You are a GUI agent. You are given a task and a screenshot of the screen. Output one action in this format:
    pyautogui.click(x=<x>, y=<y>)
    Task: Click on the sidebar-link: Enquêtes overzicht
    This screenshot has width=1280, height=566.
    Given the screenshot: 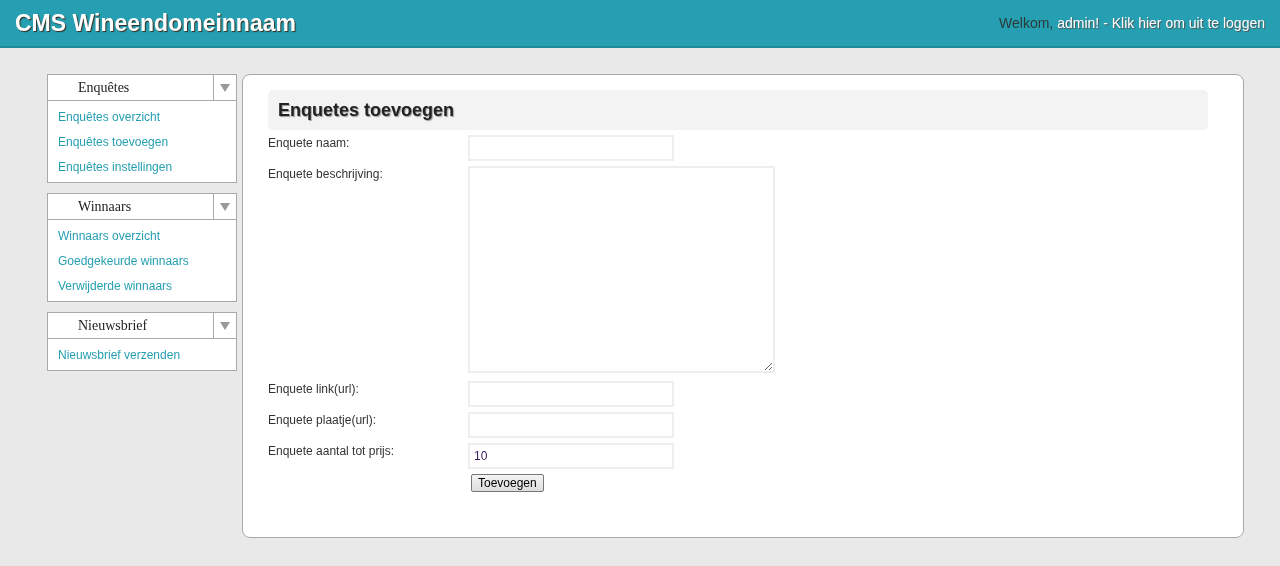 What is the action you would take?
    pyautogui.click(x=142, y=117)
    